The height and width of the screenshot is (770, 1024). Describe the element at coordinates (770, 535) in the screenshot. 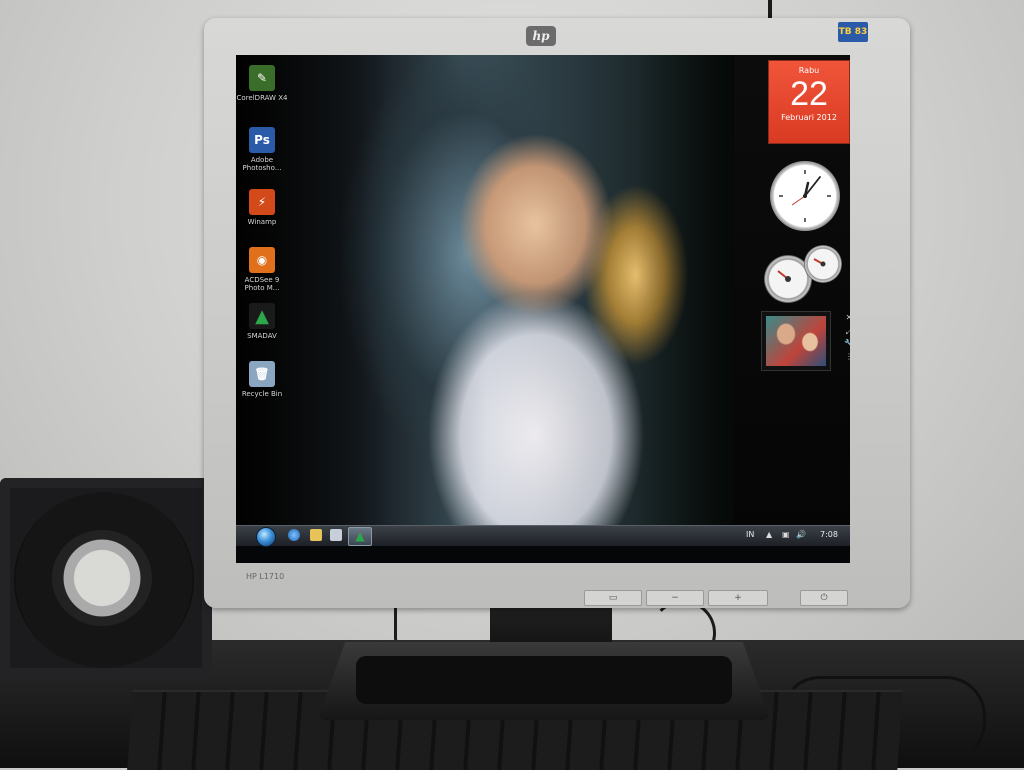

I see `show-hidden-icons-icon: ▲` at that location.